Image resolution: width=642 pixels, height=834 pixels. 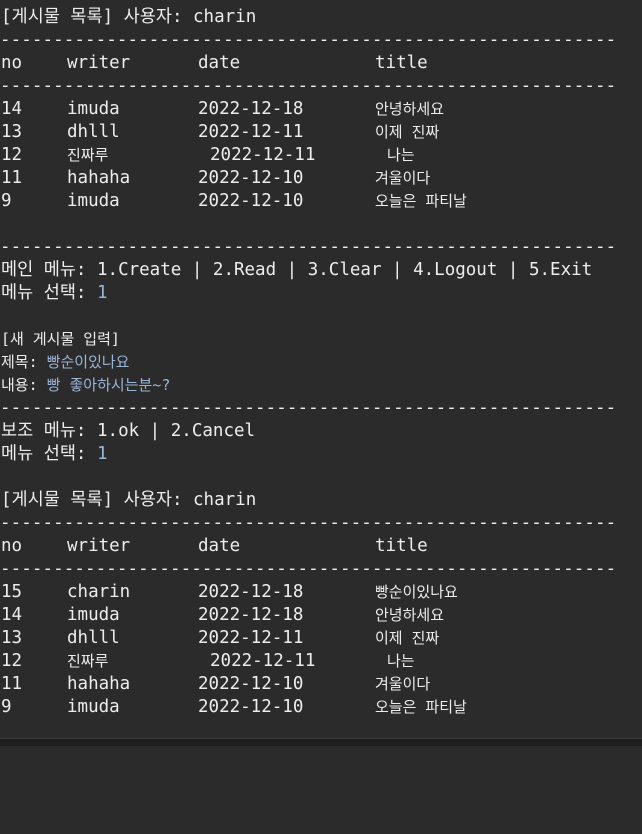 I want to click on row-writer: charin, so click(x=99, y=592).